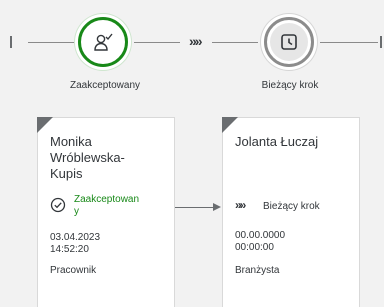 Image resolution: width=384 pixels, height=307 pixels. Describe the element at coordinates (58, 205) in the screenshot. I see `check-circle-icon` at that location.